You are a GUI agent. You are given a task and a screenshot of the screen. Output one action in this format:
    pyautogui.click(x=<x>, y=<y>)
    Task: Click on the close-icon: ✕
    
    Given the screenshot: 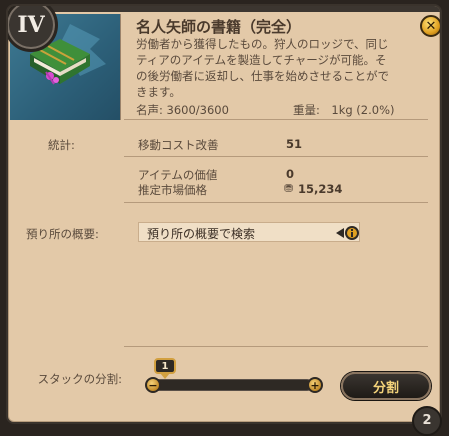 What is the action you would take?
    pyautogui.click(x=431, y=26)
    